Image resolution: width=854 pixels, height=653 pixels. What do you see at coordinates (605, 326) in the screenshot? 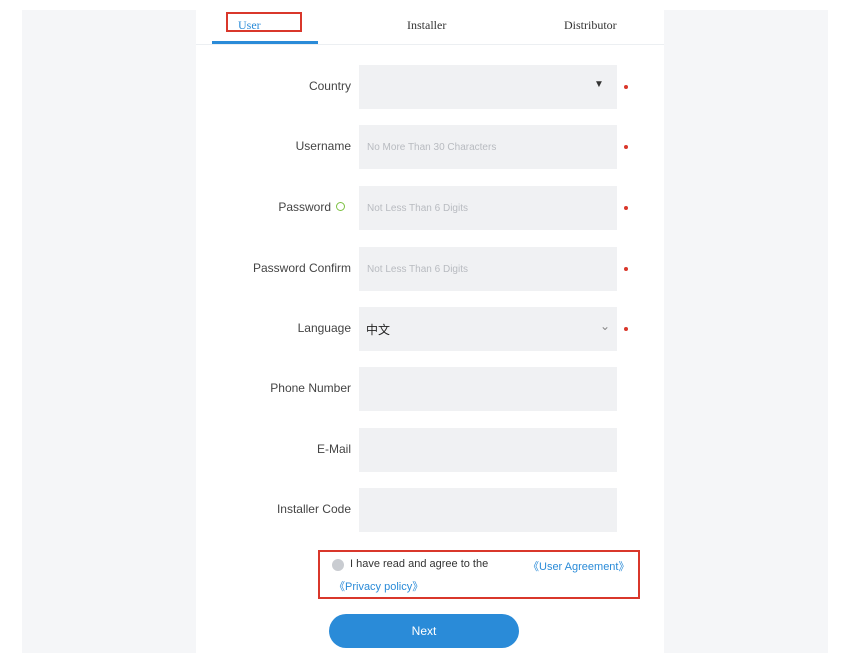
I see `chevron-down-icon: ⌄` at bounding box center [605, 326].